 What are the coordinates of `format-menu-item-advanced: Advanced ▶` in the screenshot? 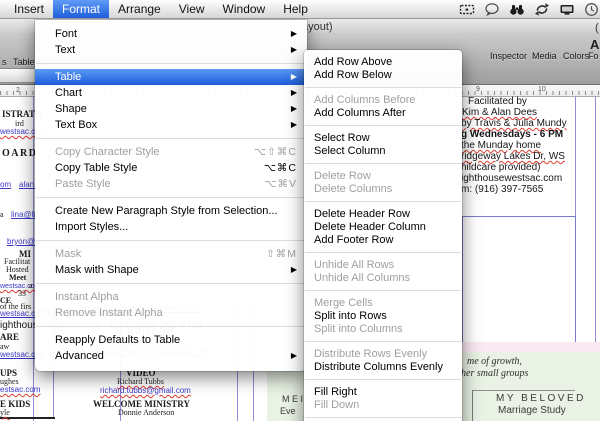 It's located at (171, 356).